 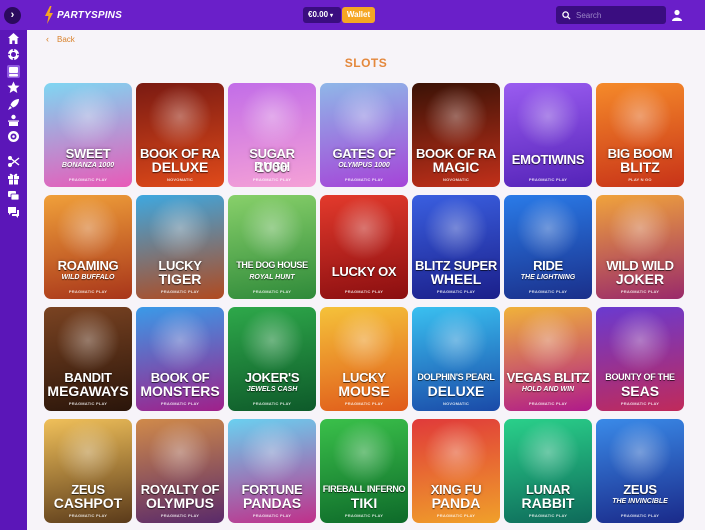 I want to click on game-tile: JOKER'S JEWELS CASH PRAGMATIC PLAY, so click(x=272, y=359).